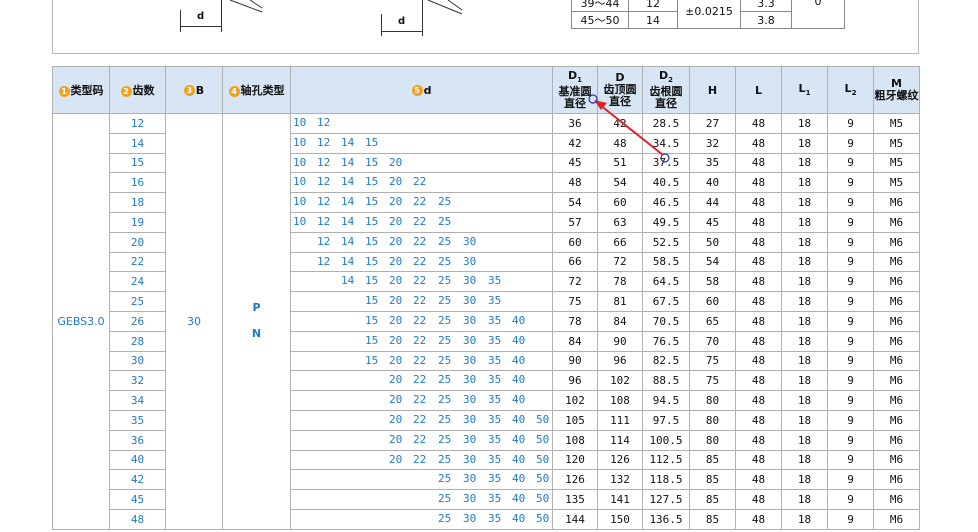 This screenshot has height=532, width=978. I want to click on teeth-cell: 22, so click(137, 262).